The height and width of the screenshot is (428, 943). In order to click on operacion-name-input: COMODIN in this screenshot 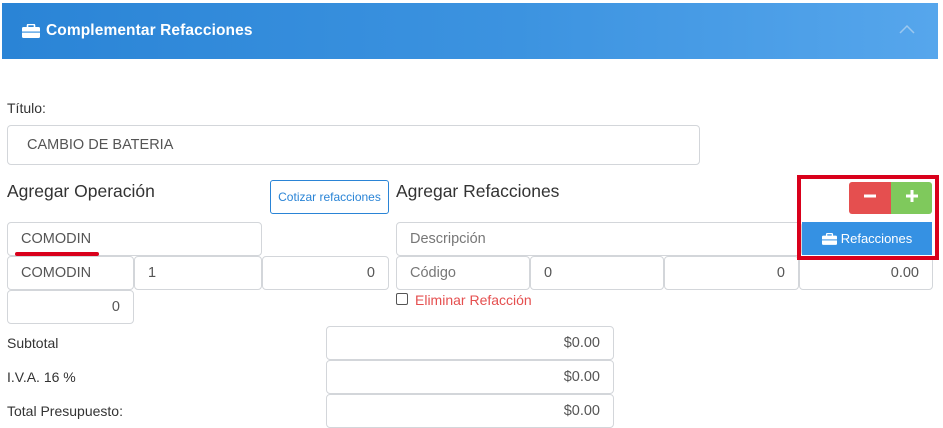, I will do `click(134, 239)`.